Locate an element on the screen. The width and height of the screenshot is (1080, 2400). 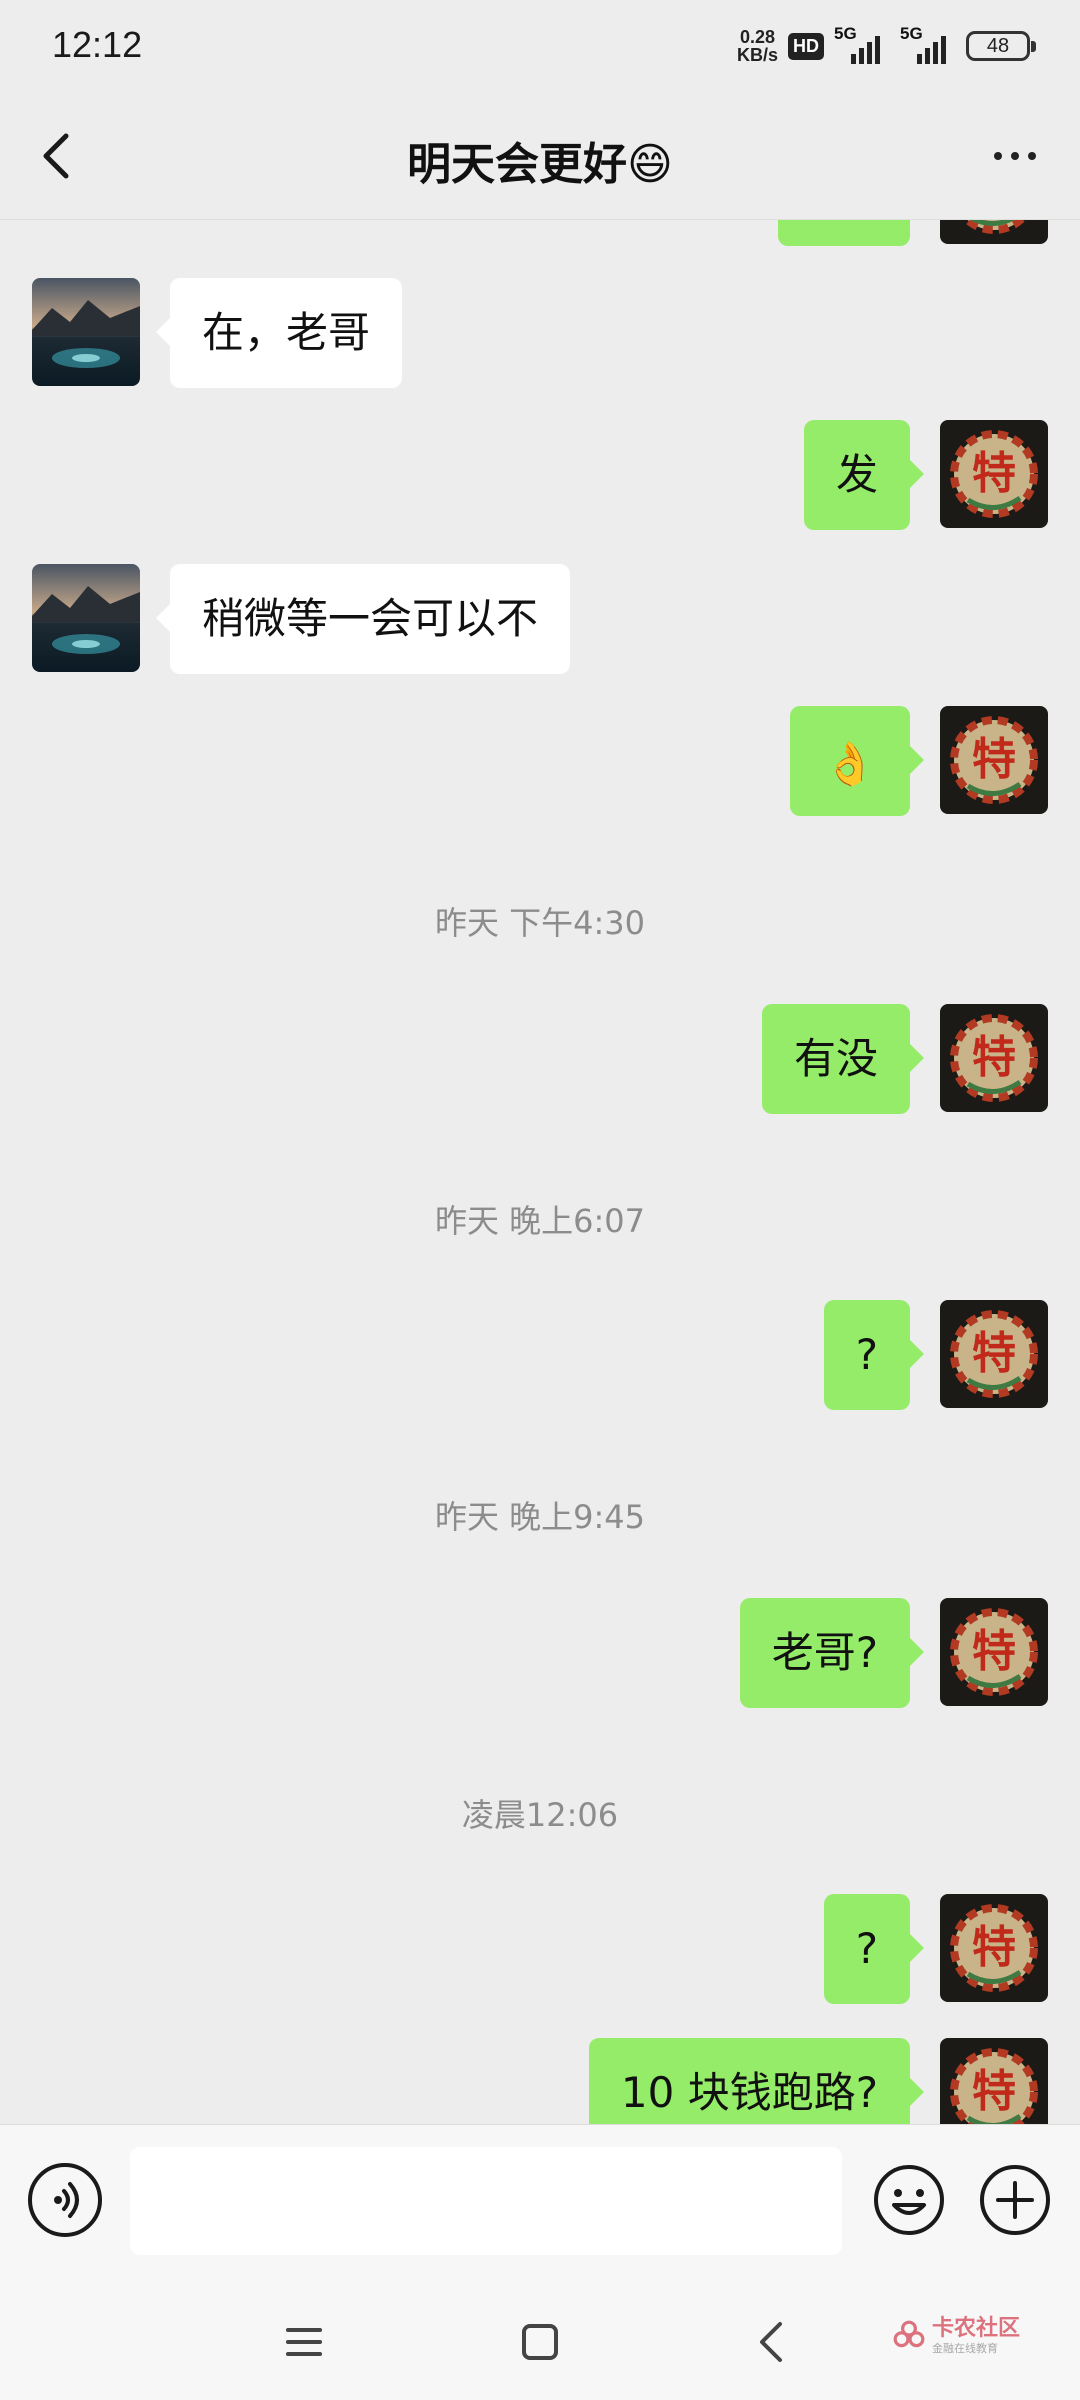
timestamp: 昨天 晚上6:07 is located at coordinates (540, 1221).